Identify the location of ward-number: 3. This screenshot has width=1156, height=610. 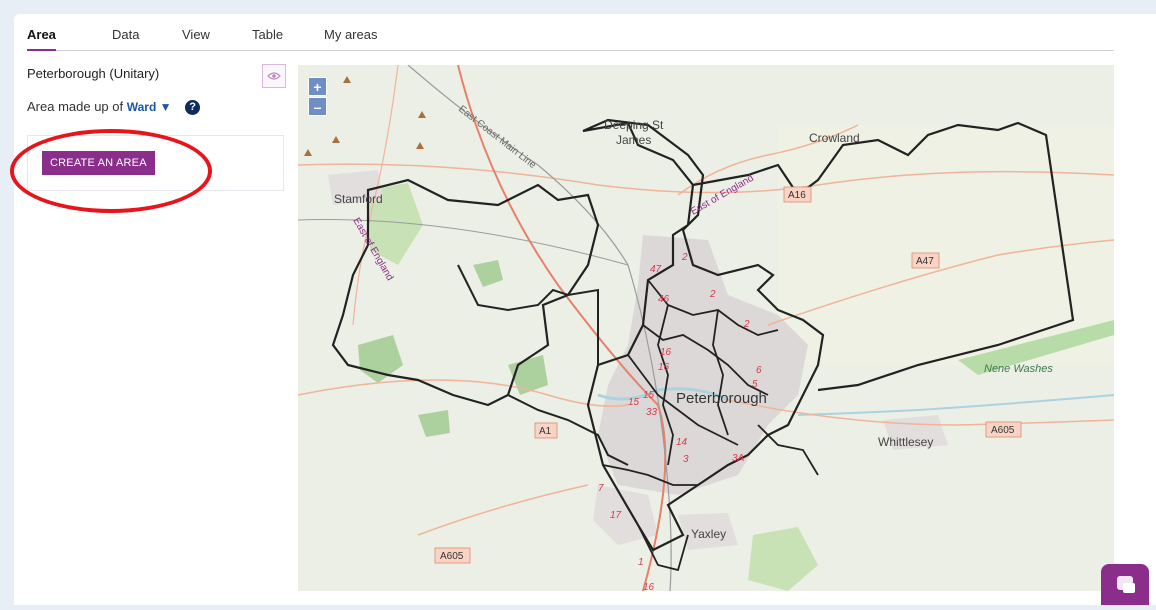
(686, 459).